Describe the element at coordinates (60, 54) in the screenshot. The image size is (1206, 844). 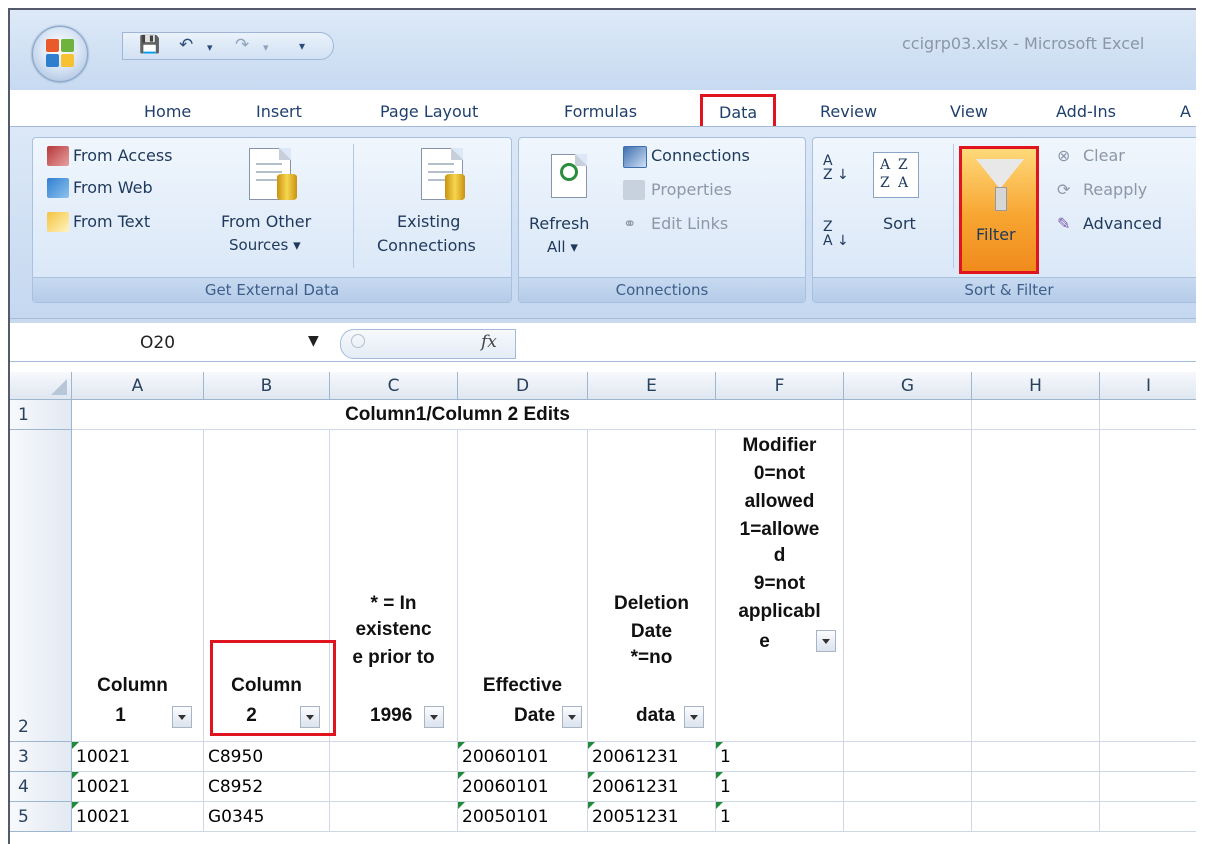
I see `office-button` at that location.